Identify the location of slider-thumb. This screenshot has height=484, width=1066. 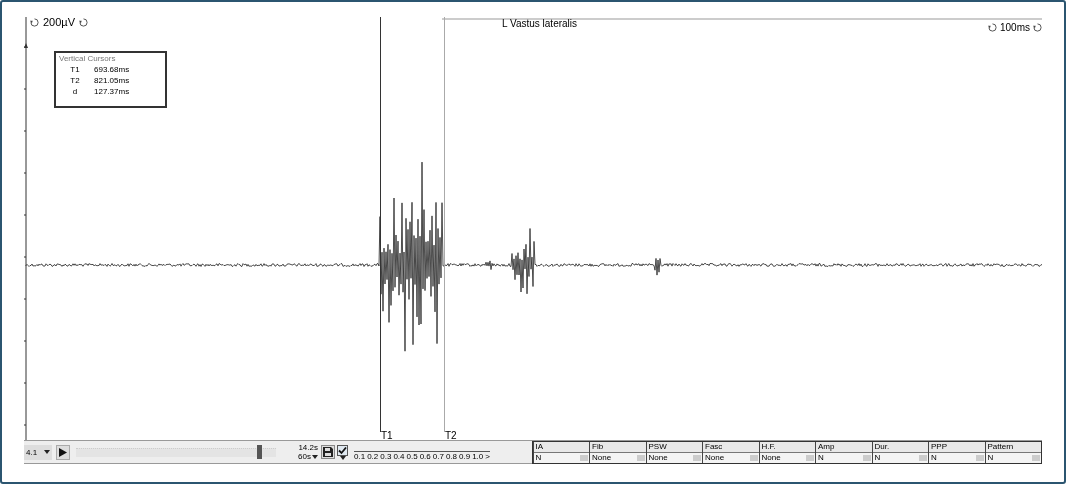
(260, 451).